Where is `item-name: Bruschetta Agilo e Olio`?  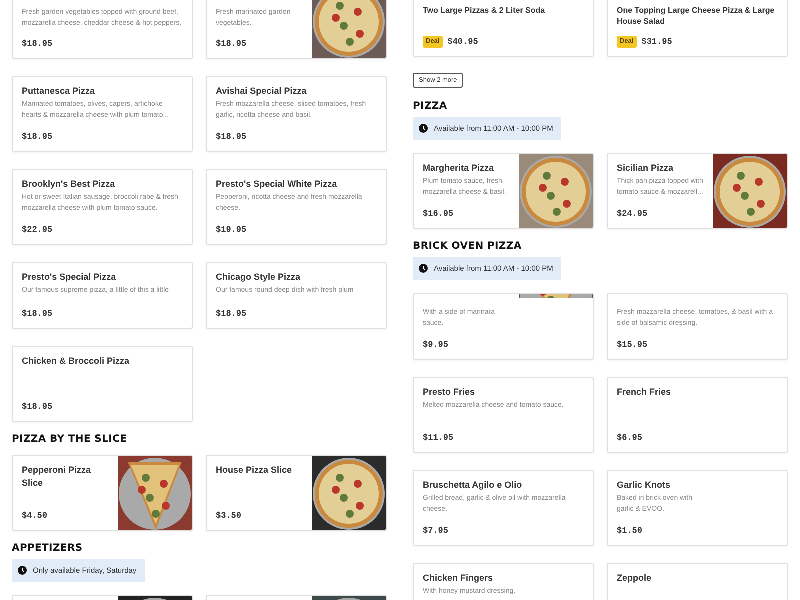 item-name: Bruschetta Agilo e Olio is located at coordinates (473, 485).